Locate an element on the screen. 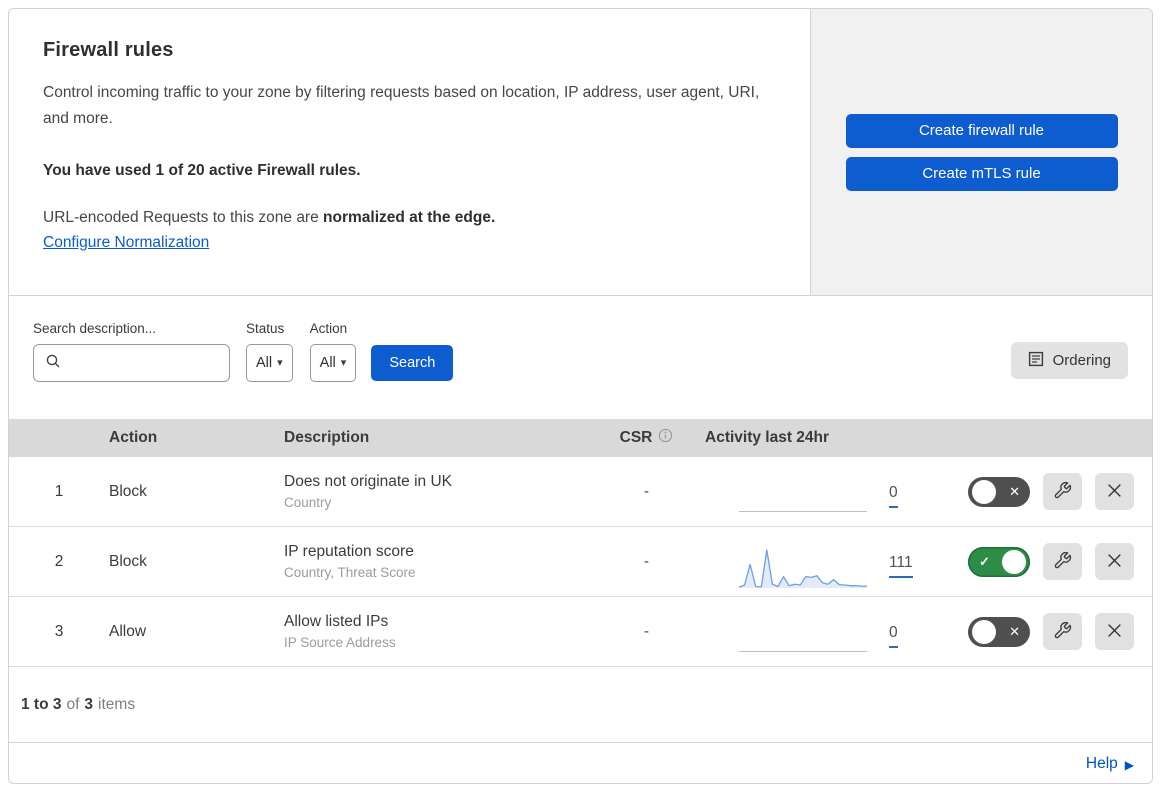  help-link-label: Help is located at coordinates (1101, 763).